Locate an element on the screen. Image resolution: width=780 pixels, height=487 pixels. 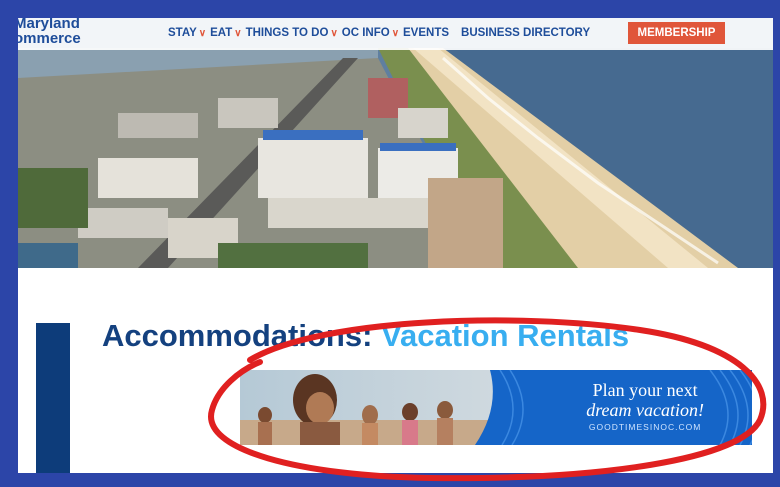
nav-item-things-to-do: THINGS TO DO ∨ is located at coordinates (292, 33).